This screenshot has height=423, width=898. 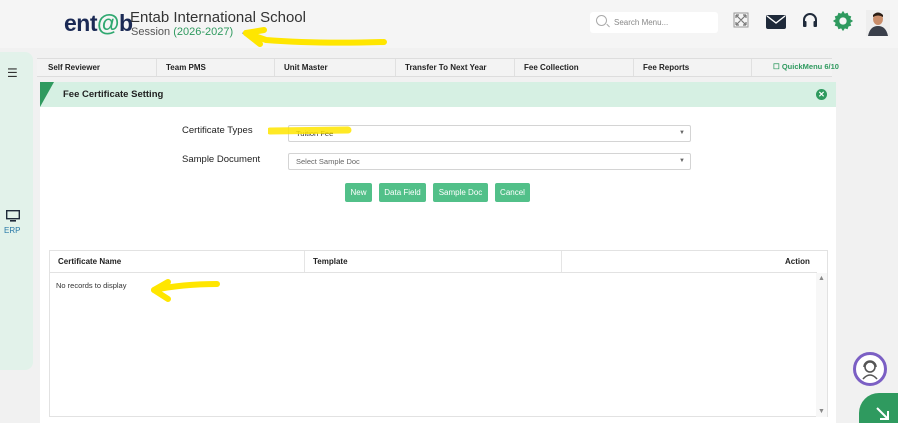 What do you see at coordinates (489, 161) in the screenshot?
I see `sample-document-select: Select Sample Doc ▼` at bounding box center [489, 161].